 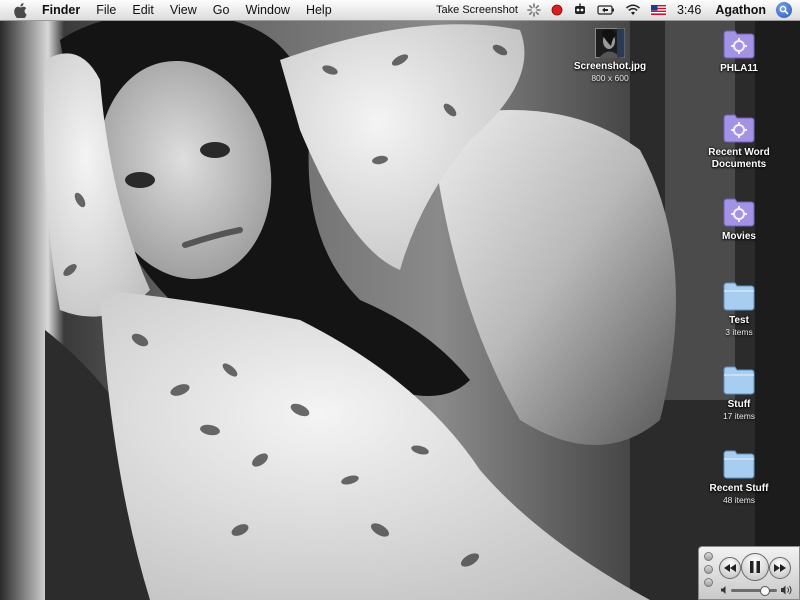 I want to click on itunes-mini-player, so click(x=749, y=573).